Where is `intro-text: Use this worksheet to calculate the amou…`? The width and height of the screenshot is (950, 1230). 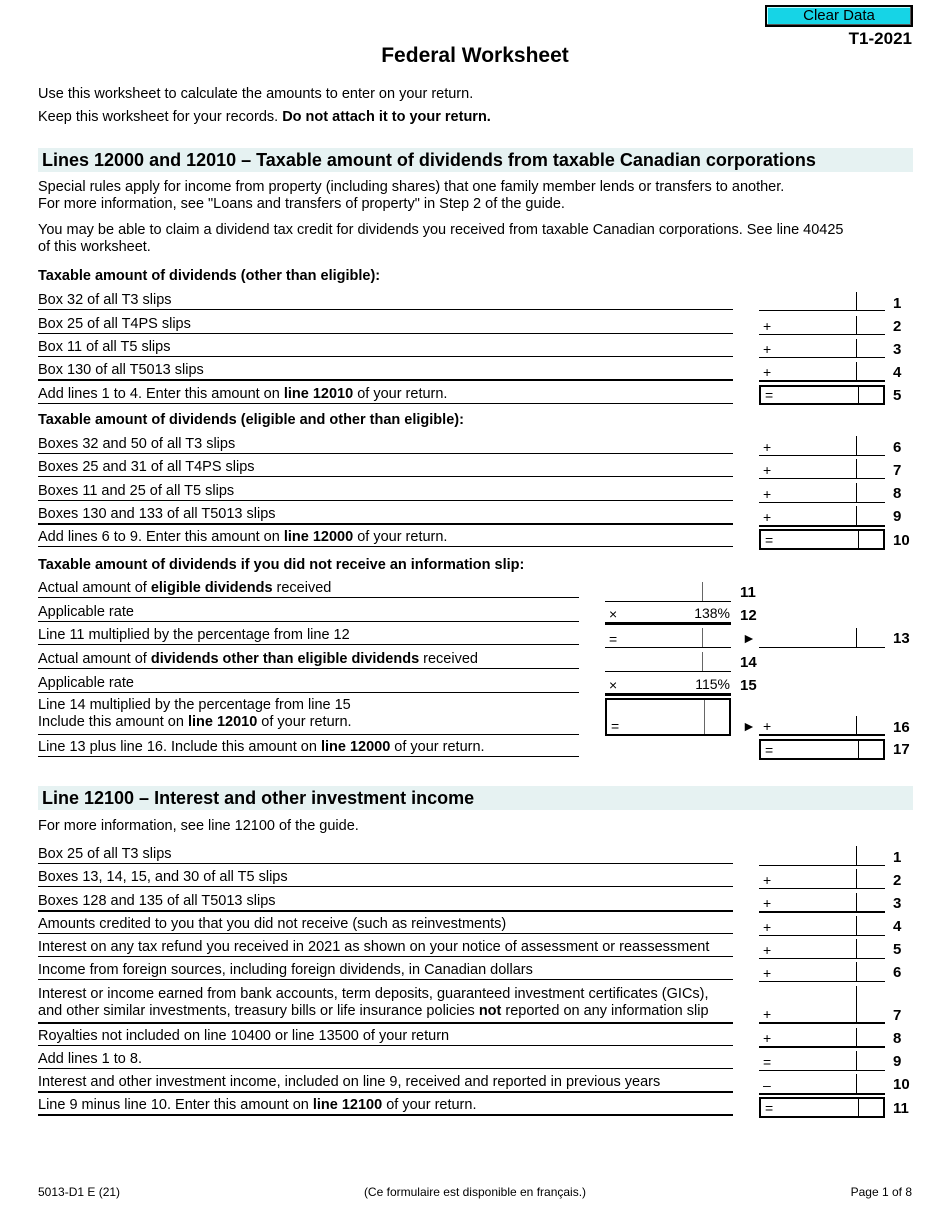
intro-text: Use this worksheet to calculate the amou… is located at coordinates (256, 94).